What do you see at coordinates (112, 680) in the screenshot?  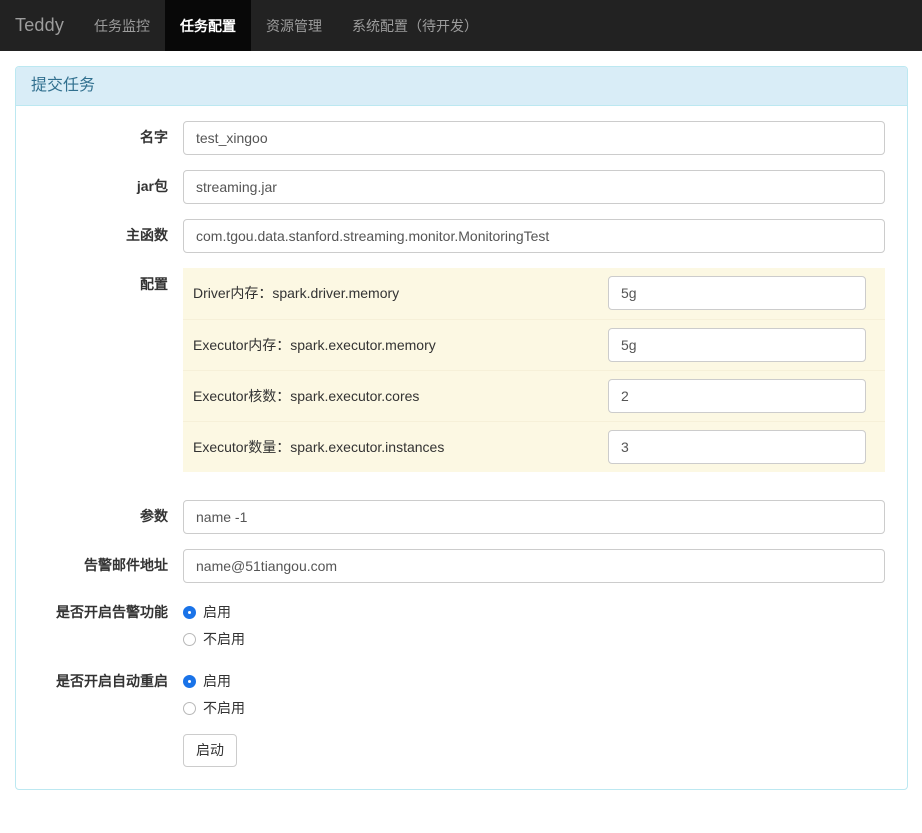 I see `label-restart-enable: 是否开启自动重启` at bounding box center [112, 680].